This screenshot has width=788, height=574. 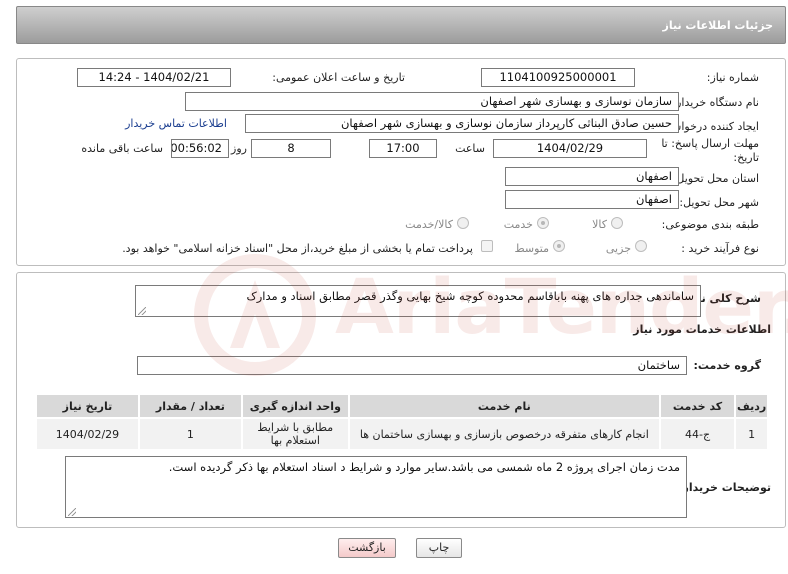 I want to click on city-label: شهر محل تحویل:, so click(x=719, y=202).